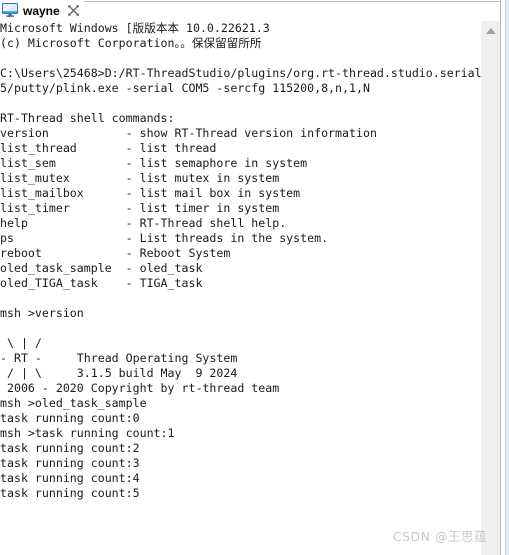  Describe the element at coordinates (507, 277) in the screenshot. I see `window-right-frame-edge` at that location.